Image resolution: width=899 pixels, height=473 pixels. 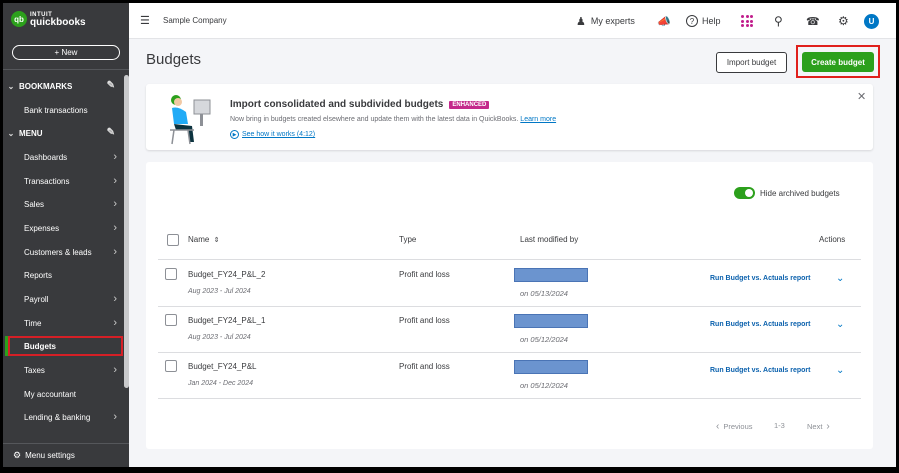 What do you see at coordinates (703, 21) in the screenshot?
I see `help-button: ? Help` at bounding box center [703, 21].